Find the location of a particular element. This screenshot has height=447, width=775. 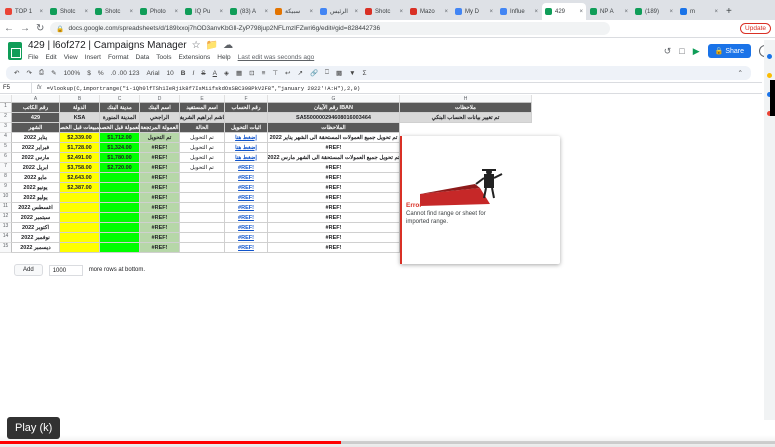

table-header-cell: اثبات التحويل is located at coordinates (246, 128).